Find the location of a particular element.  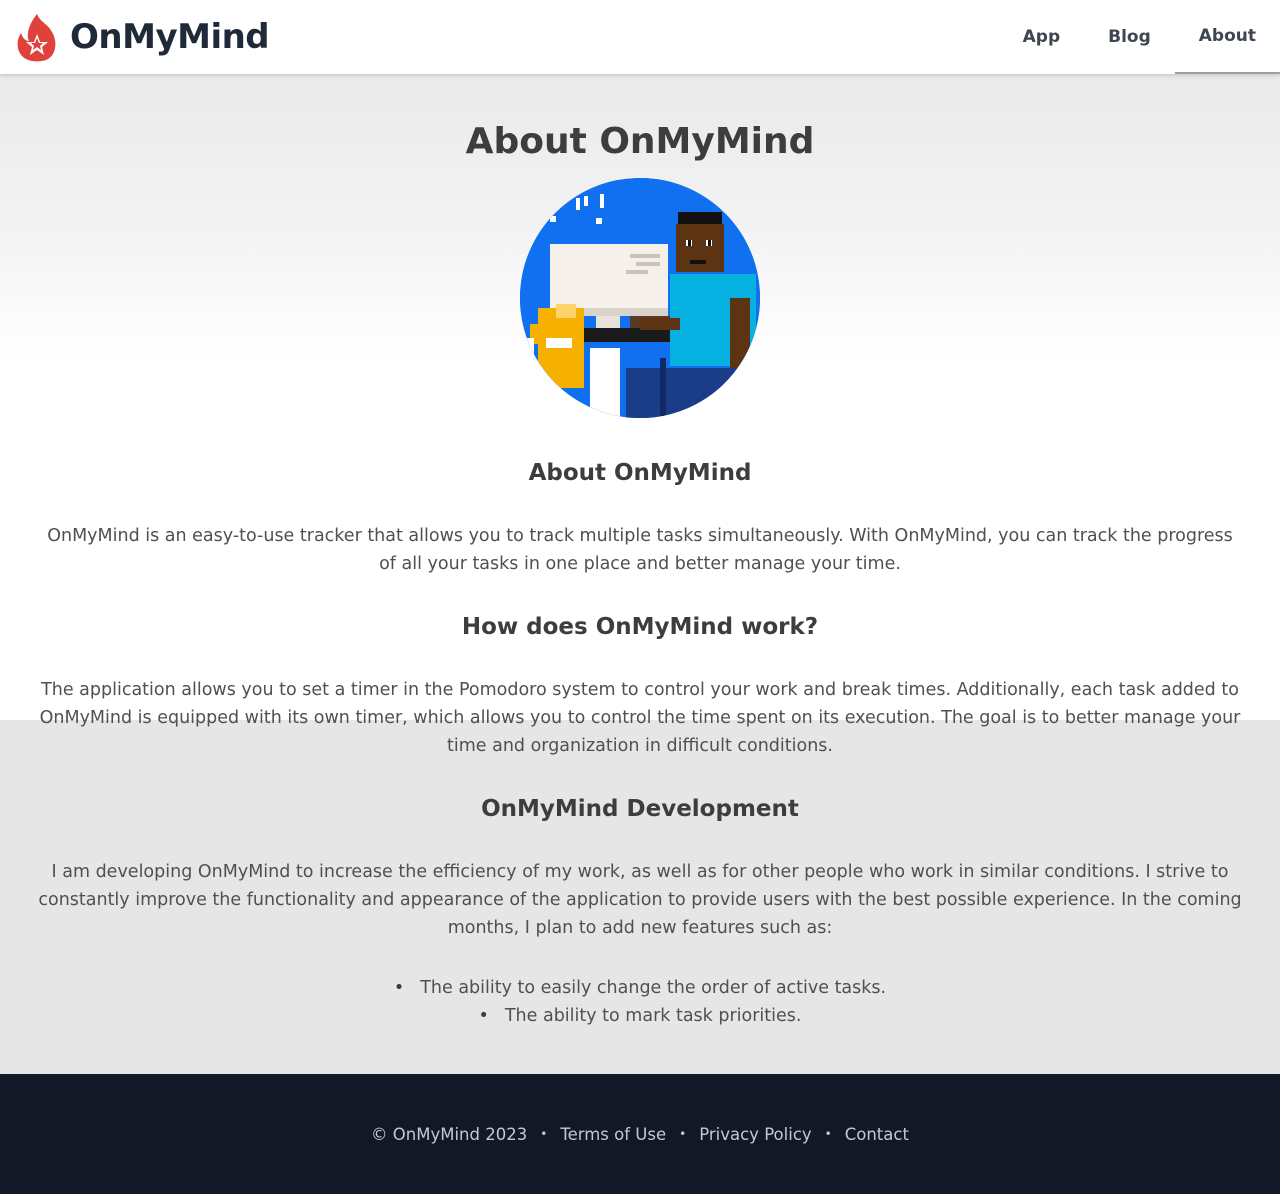

site-header: OnMyMind App Blog About is located at coordinates (640, 37).